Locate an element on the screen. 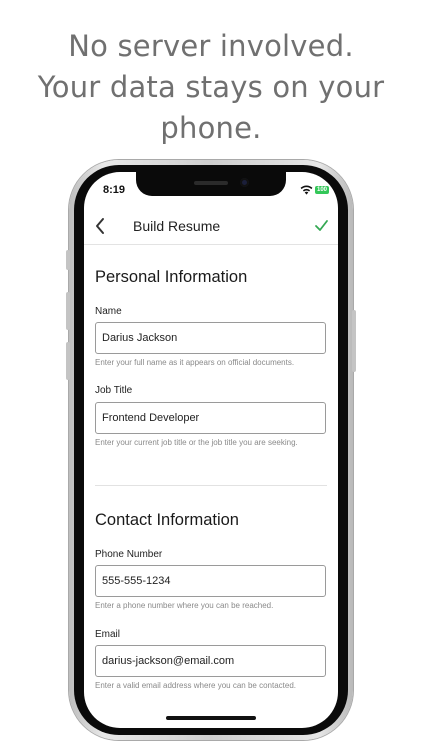 The image size is (422, 750). speaker-grille is located at coordinates (211, 183).